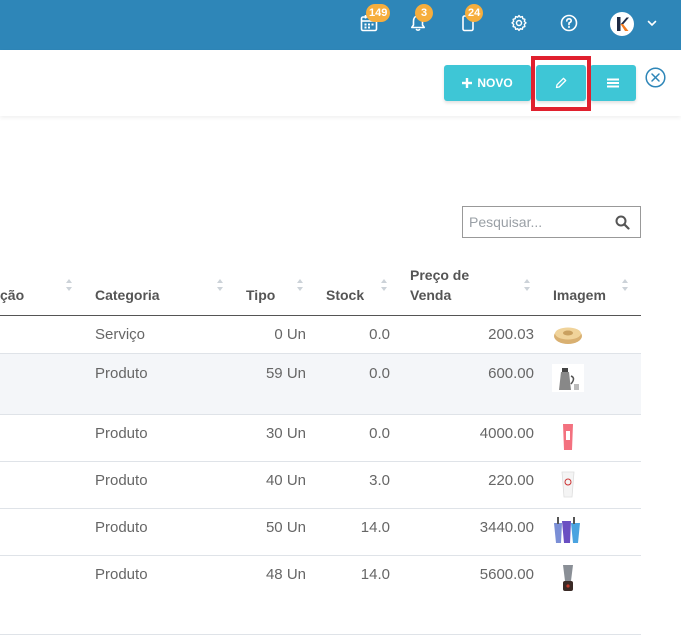 The image size is (681, 640). I want to click on cell-preco: 4000.00, so click(506, 433).